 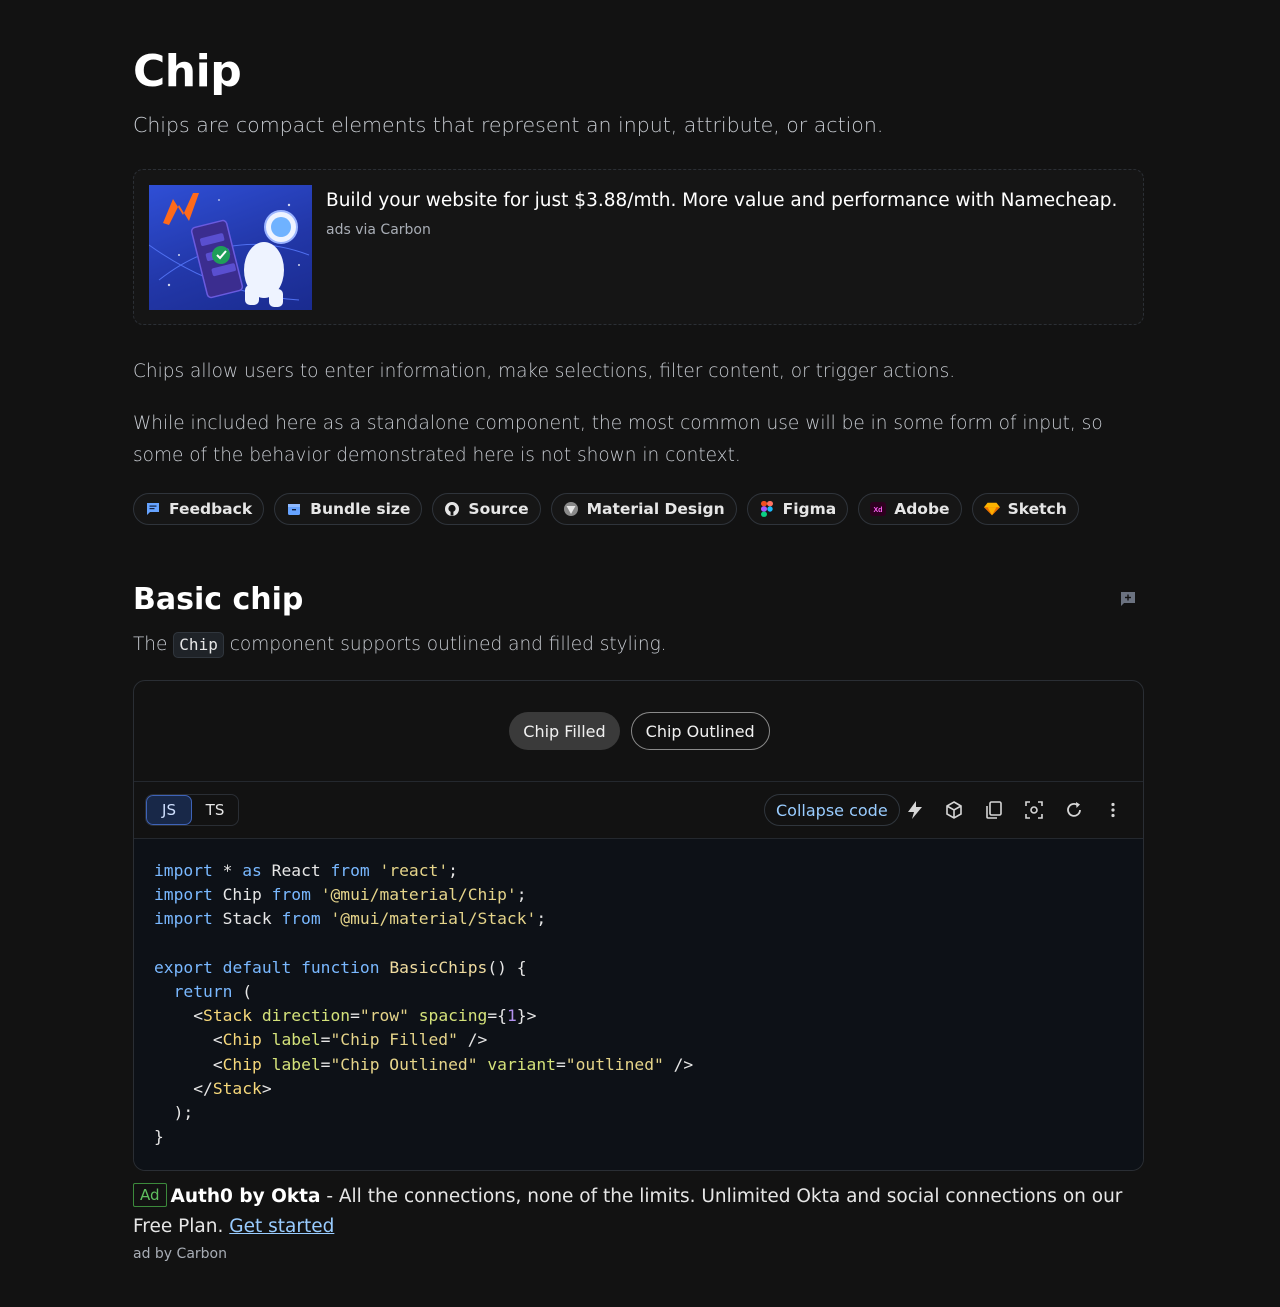 I want to click on add-comment-icon, so click(x=1128, y=599).